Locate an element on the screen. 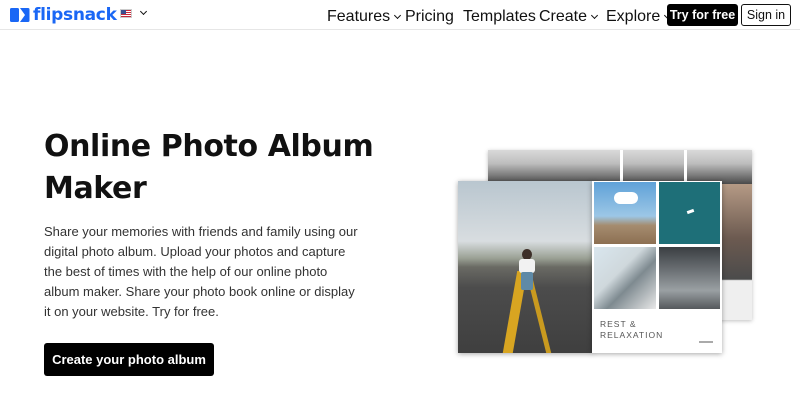 Image resolution: width=800 pixels, height=402 pixels. us-flag-icon is located at coordinates (126, 13).